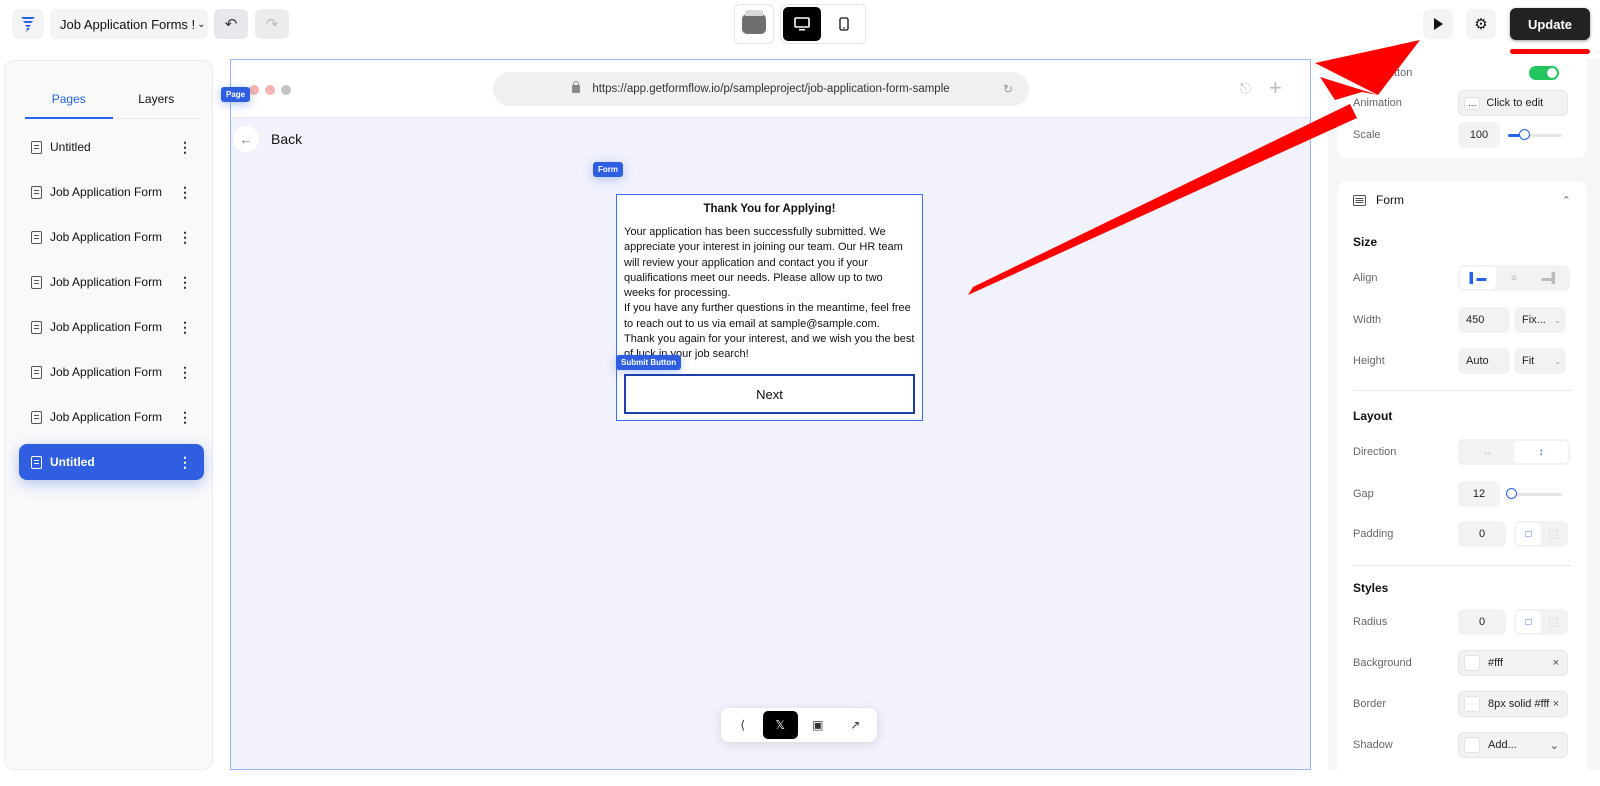 Image resolution: width=1600 pixels, height=786 pixels. What do you see at coordinates (1275, 88) in the screenshot?
I see `plus-icon: +` at bounding box center [1275, 88].